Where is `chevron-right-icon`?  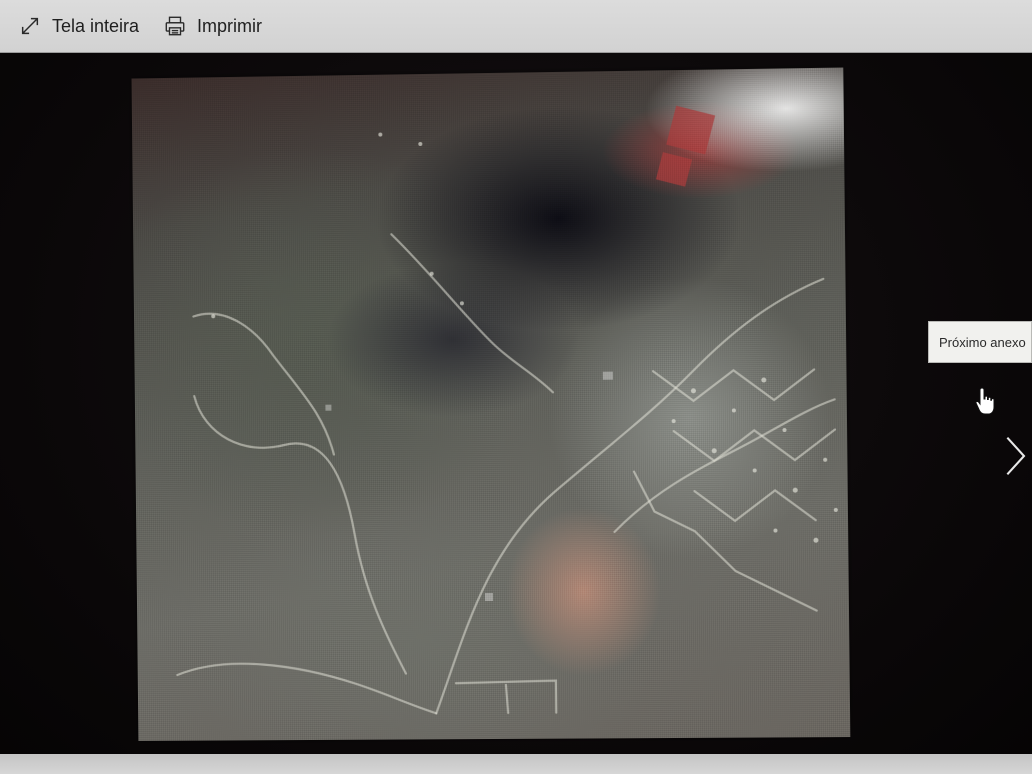
chevron-right-icon is located at coordinates (1014, 456).